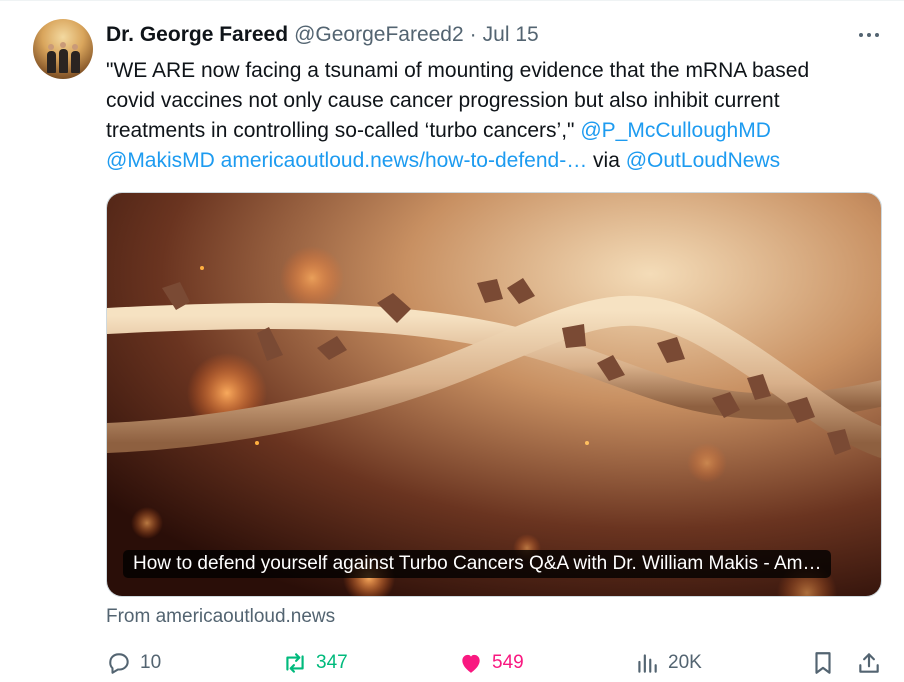  What do you see at coordinates (511, 35) in the screenshot?
I see `tweet-date: Jul 15` at bounding box center [511, 35].